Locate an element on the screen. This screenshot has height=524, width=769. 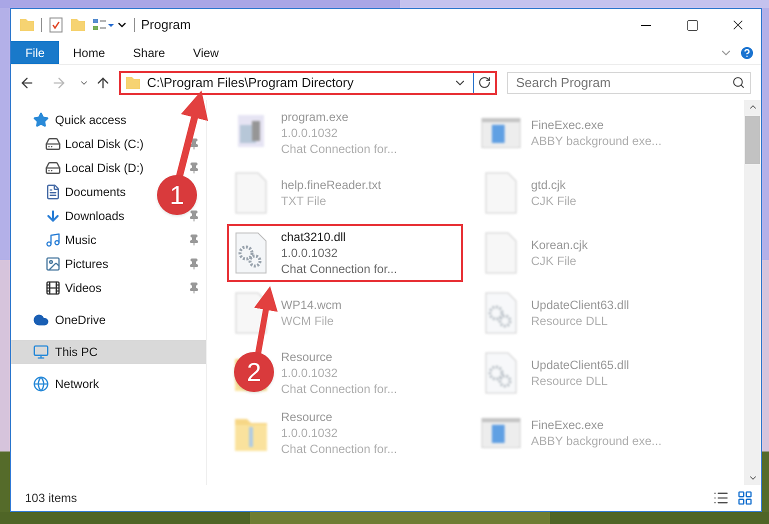
sidebar-item: Pictures is located at coordinates (76, 264).